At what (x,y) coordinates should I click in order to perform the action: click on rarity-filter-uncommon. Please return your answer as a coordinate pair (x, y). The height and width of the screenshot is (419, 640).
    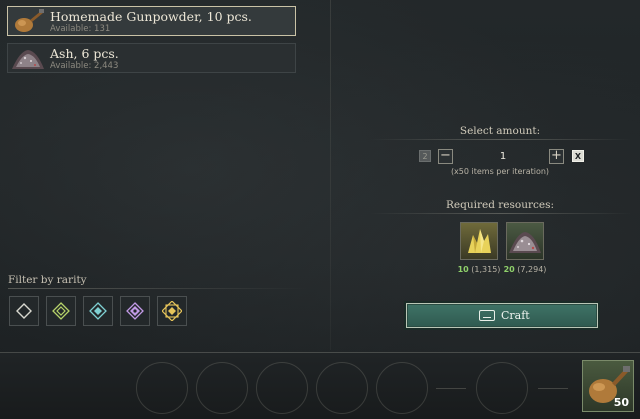
    Looking at the image, I should click on (61, 311).